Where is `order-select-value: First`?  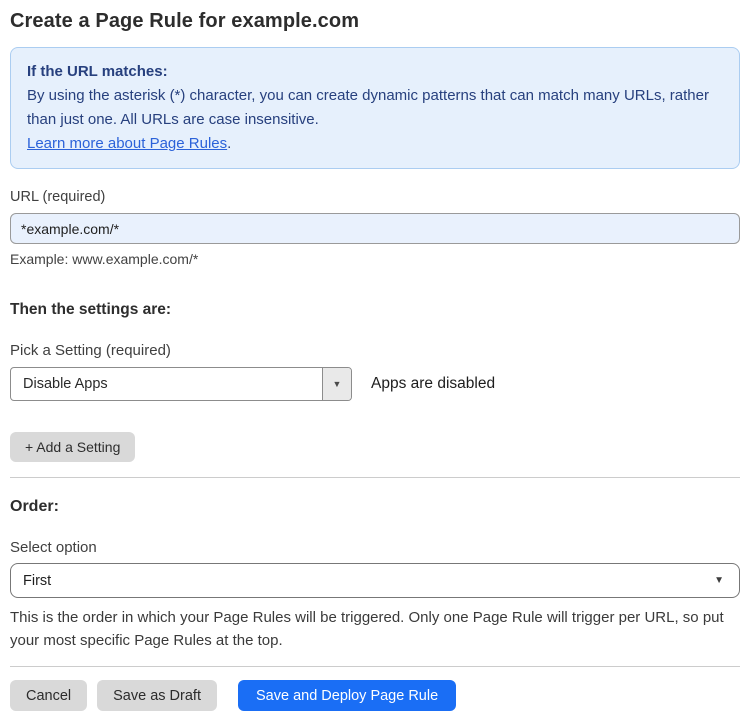
order-select-value: First is located at coordinates (37, 580).